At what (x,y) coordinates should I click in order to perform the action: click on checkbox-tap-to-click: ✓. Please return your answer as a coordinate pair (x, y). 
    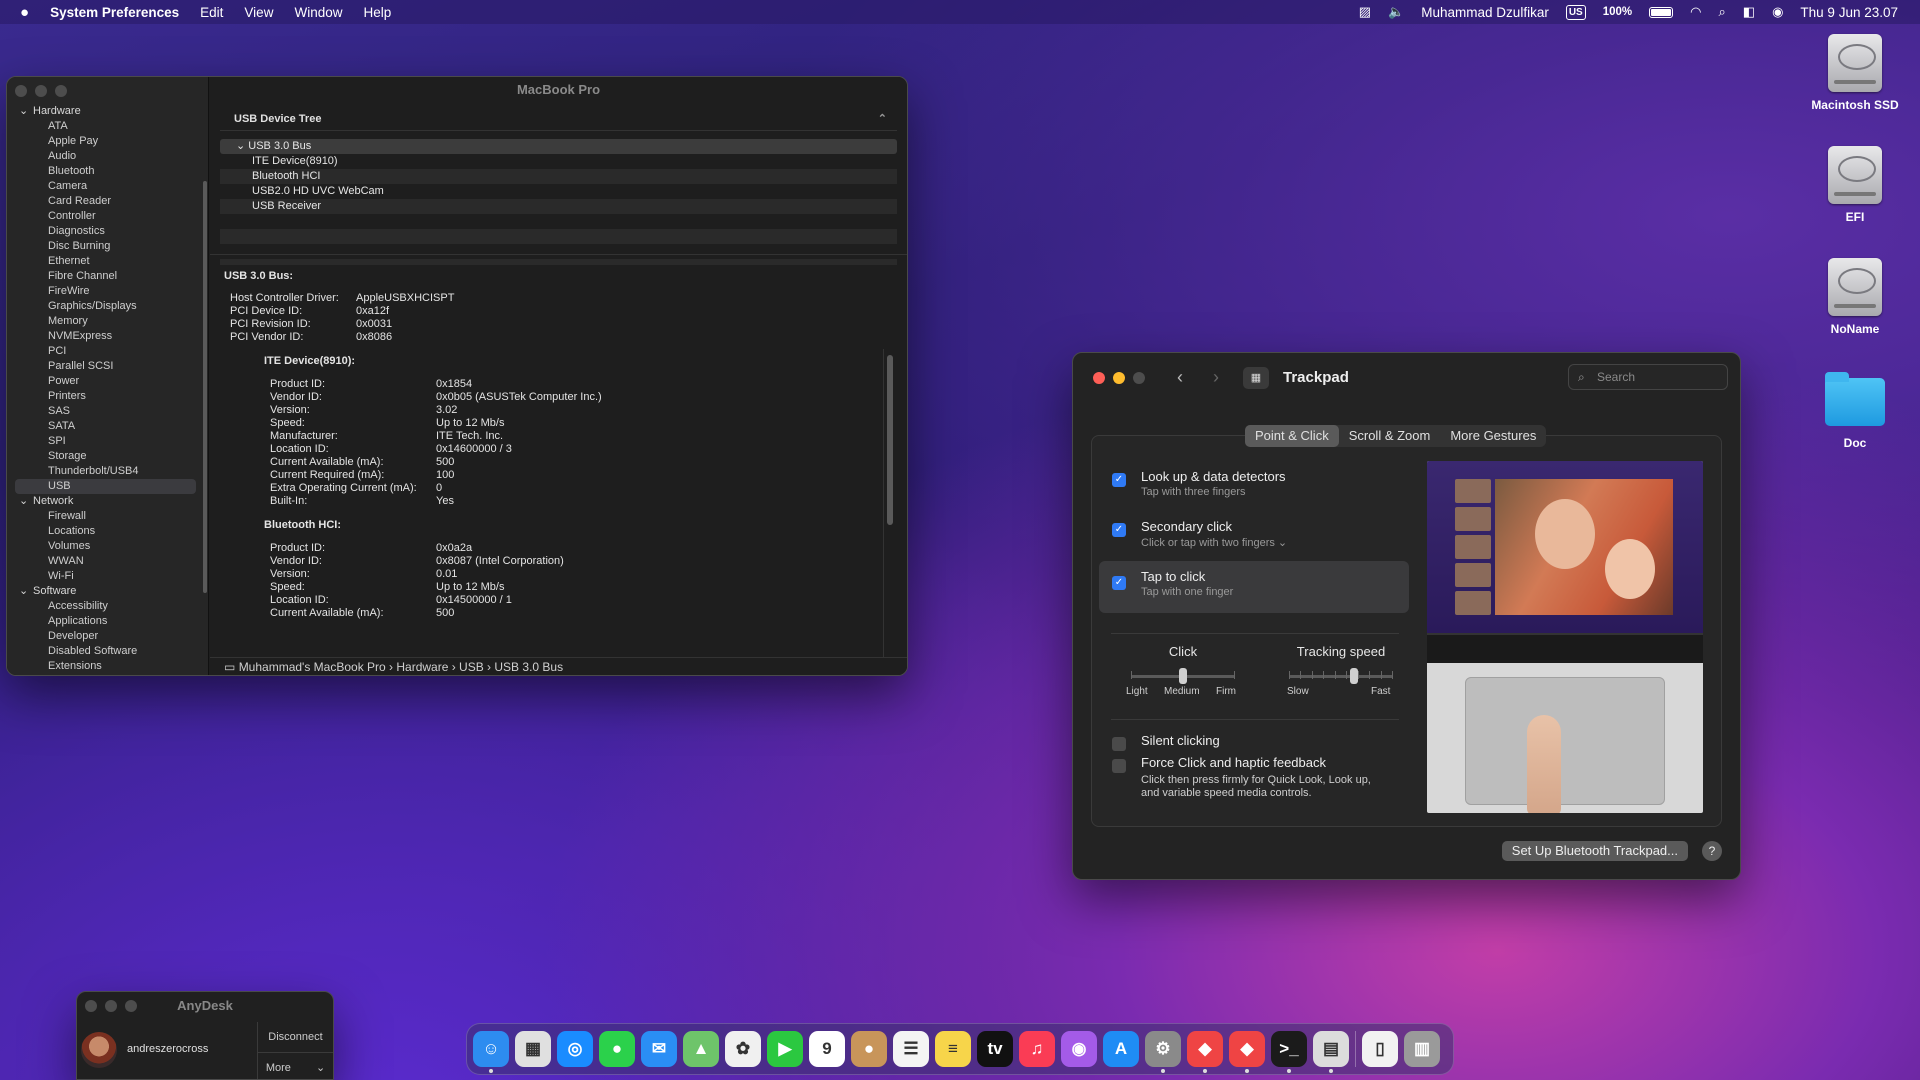
    Looking at the image, I should click on (1119, 583).